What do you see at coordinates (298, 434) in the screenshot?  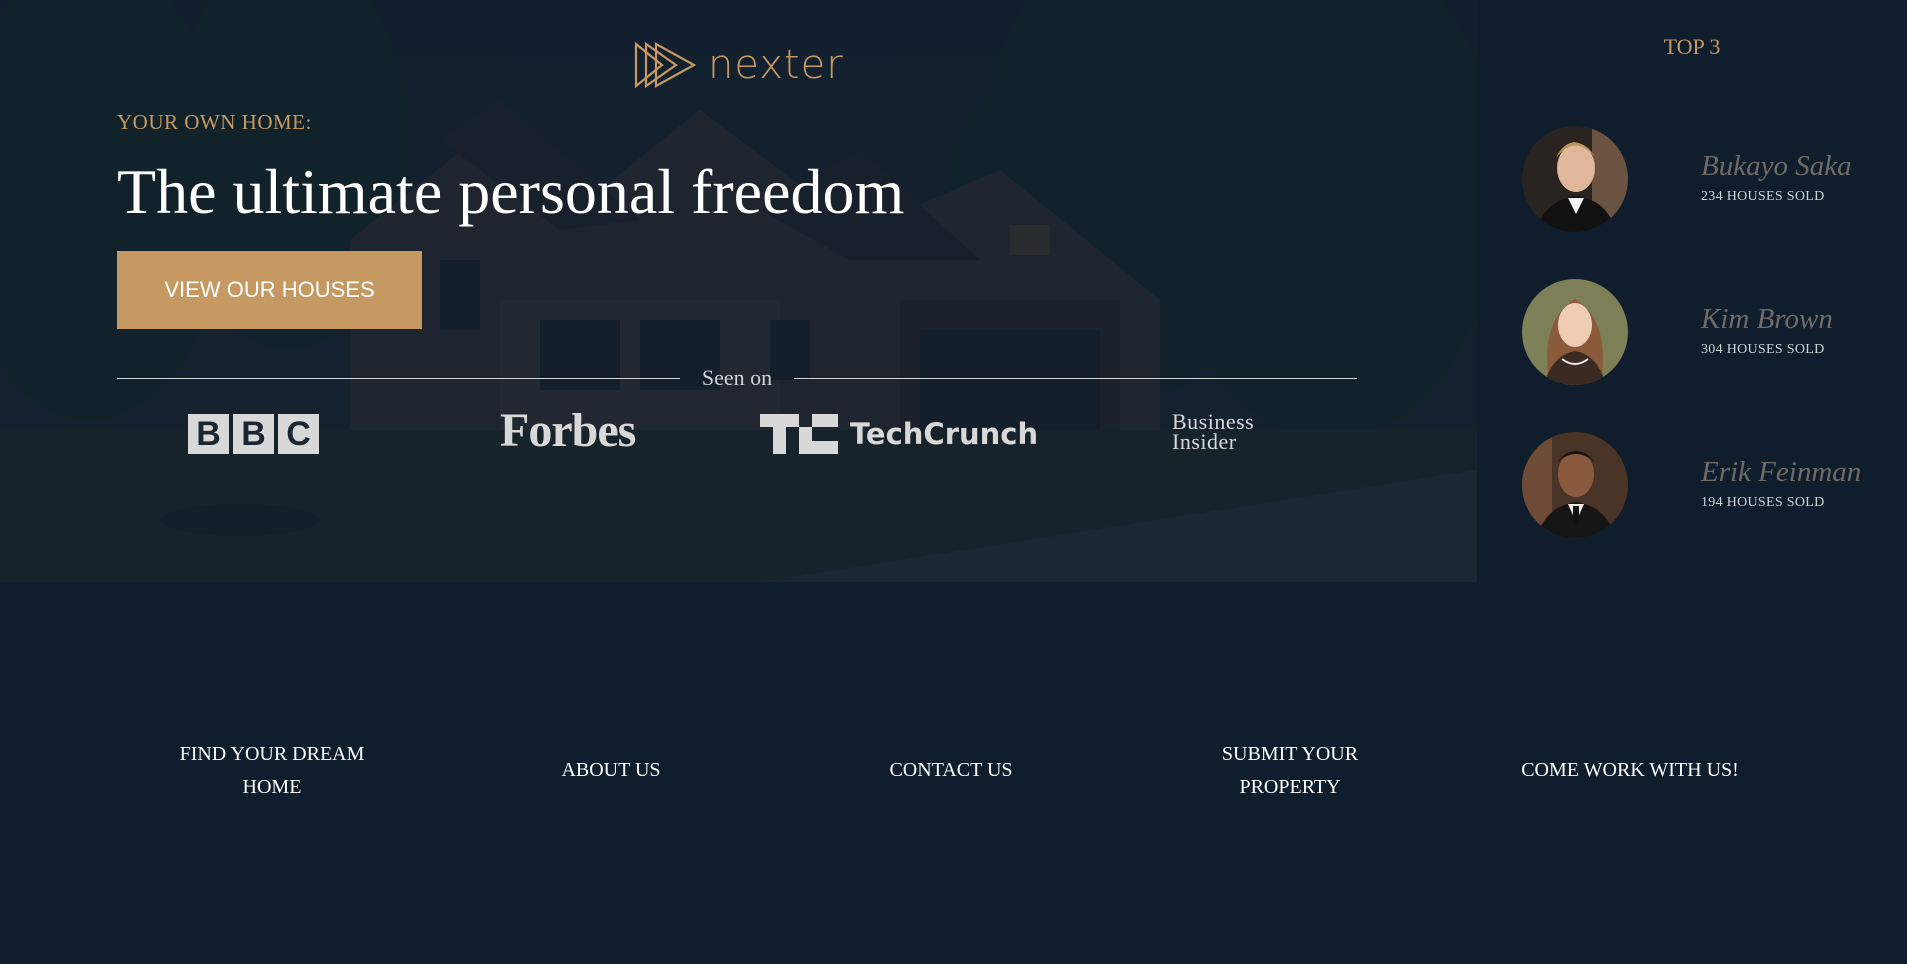 I see `bbc-letter: C` at bounding box center [298, 434].